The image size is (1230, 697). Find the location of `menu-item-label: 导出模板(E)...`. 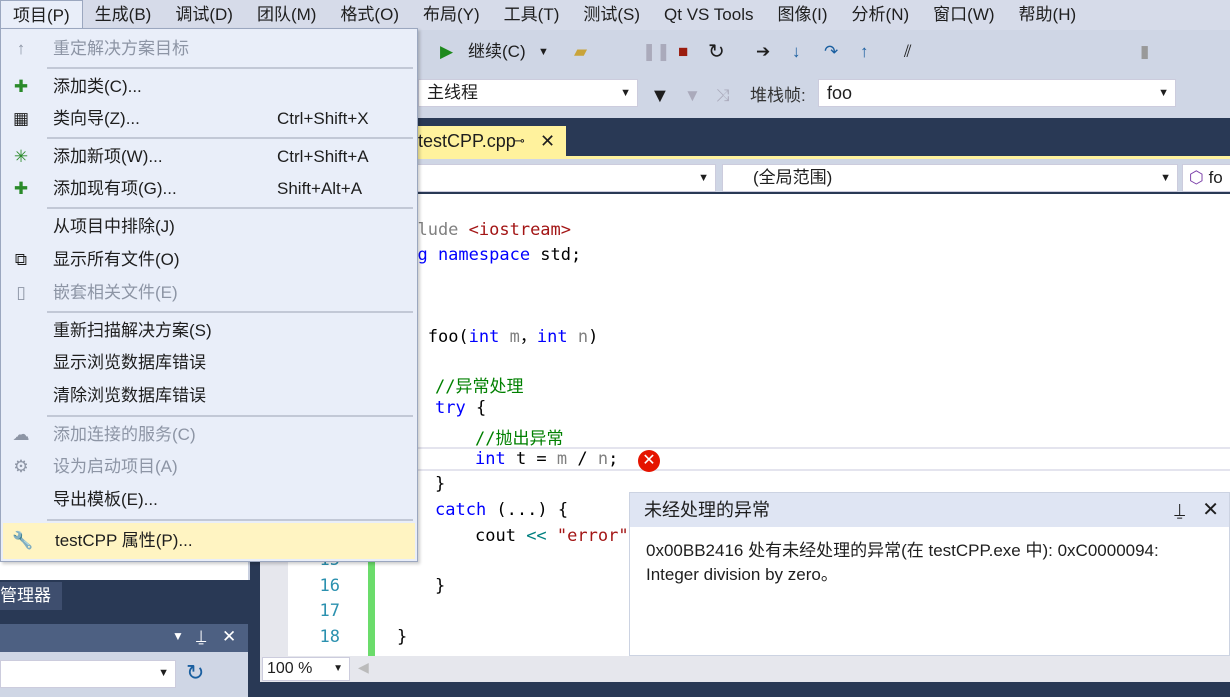

menu-item-label: 导出模板(E)... is located at coordinates (105, 499).